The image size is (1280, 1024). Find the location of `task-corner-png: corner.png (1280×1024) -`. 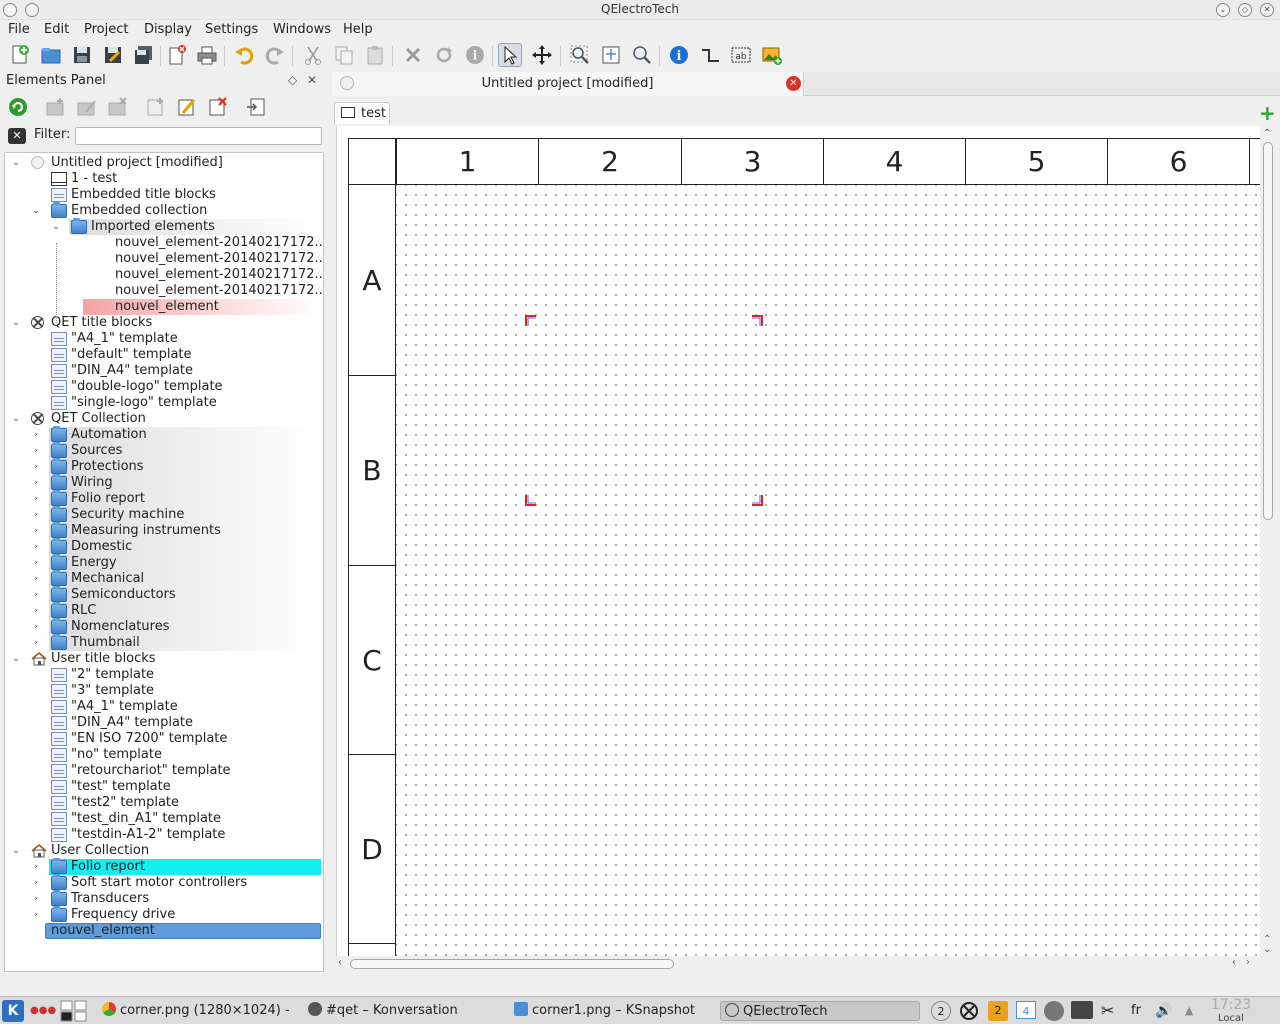

task-corner-png: corner.png (1280×1024) - is located at coordinates (197, 1011).